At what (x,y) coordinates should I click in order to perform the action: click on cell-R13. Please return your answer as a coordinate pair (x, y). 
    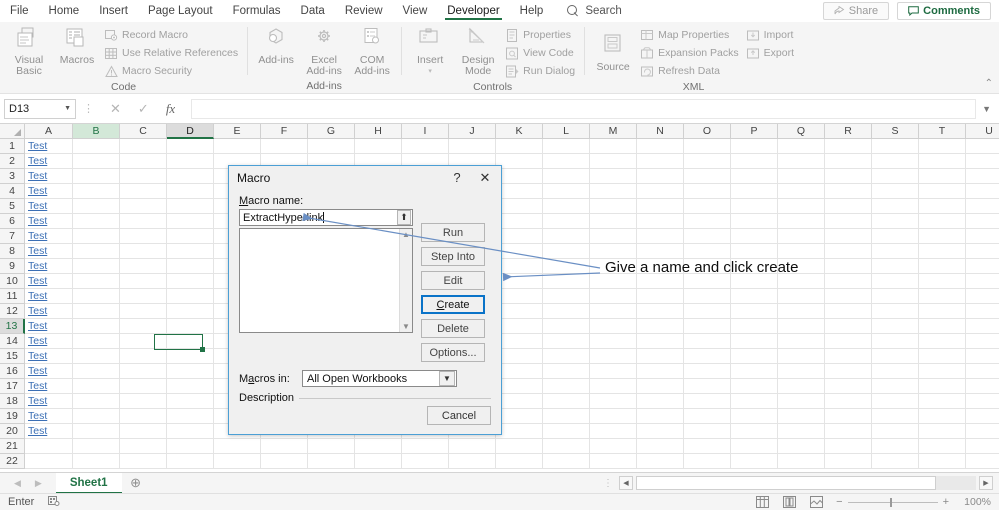
    Looking at the image, I should click on (848, 326).